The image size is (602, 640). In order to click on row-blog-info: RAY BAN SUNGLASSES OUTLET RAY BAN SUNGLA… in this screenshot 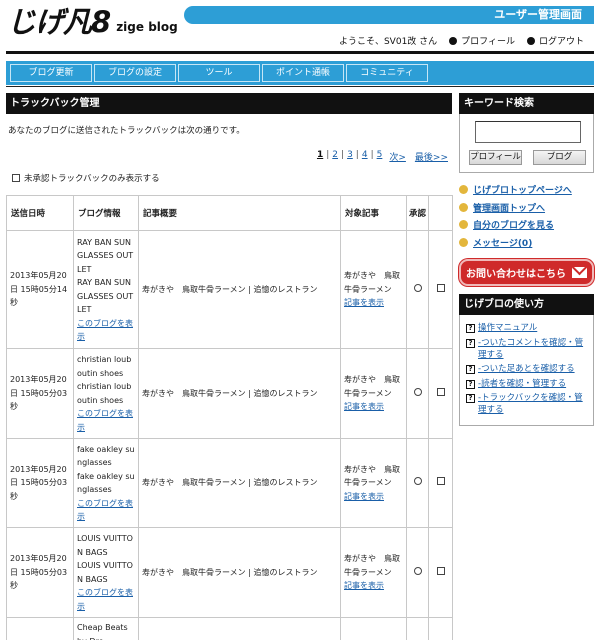, I will do `click(106, 289)`.